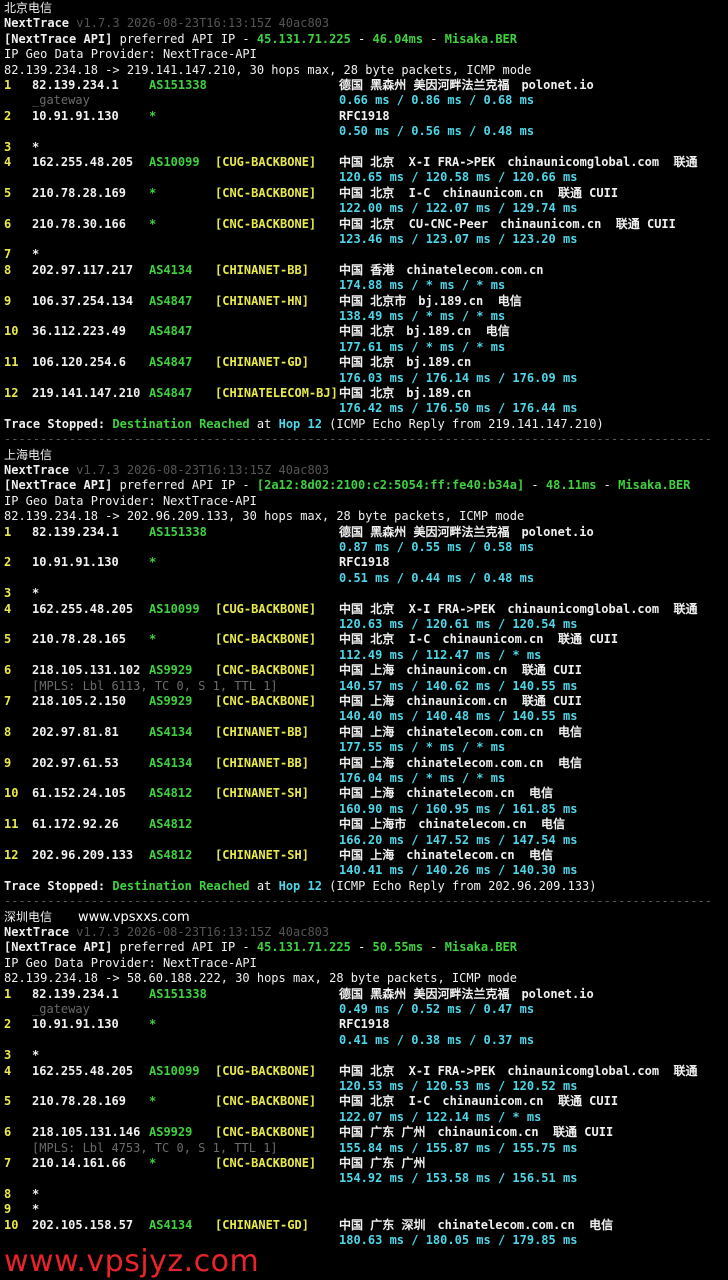 This screenshot has width=728, height=1280. What do you see at coordinates (8, 1193) in the screenshot?
I see `hop-number: 8` at bounding box center [8, 1193].